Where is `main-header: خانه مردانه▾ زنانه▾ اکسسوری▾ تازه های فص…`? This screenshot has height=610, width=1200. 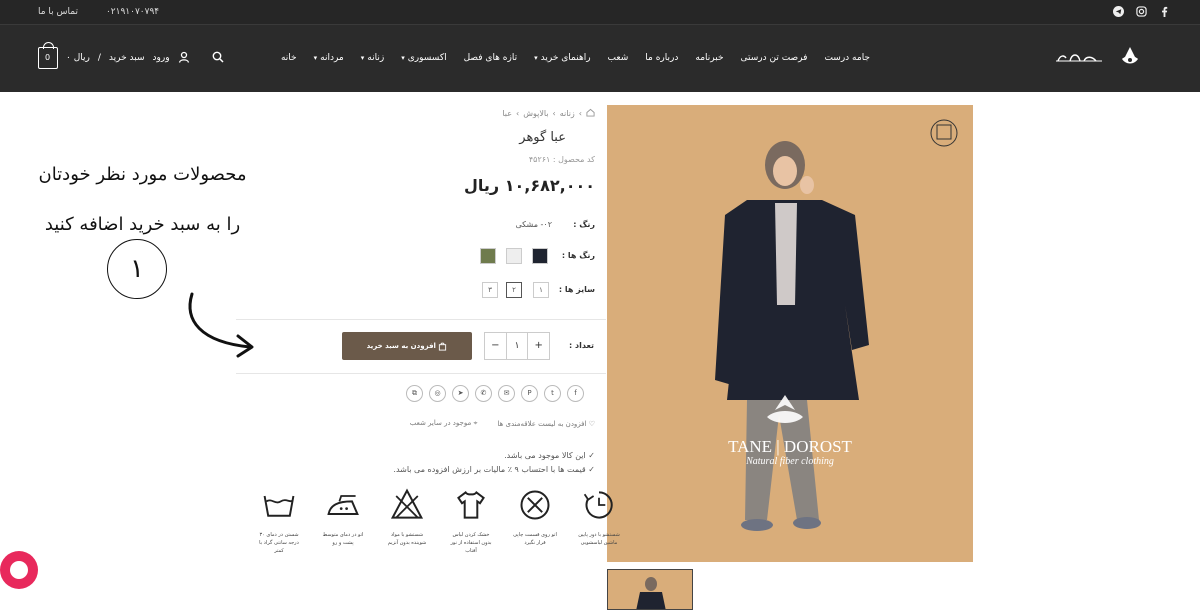 main-header: خانه مردانه▾ زنانه▾ اکسسوری▾ تازه های فص… is located at coordinates (600, 58).